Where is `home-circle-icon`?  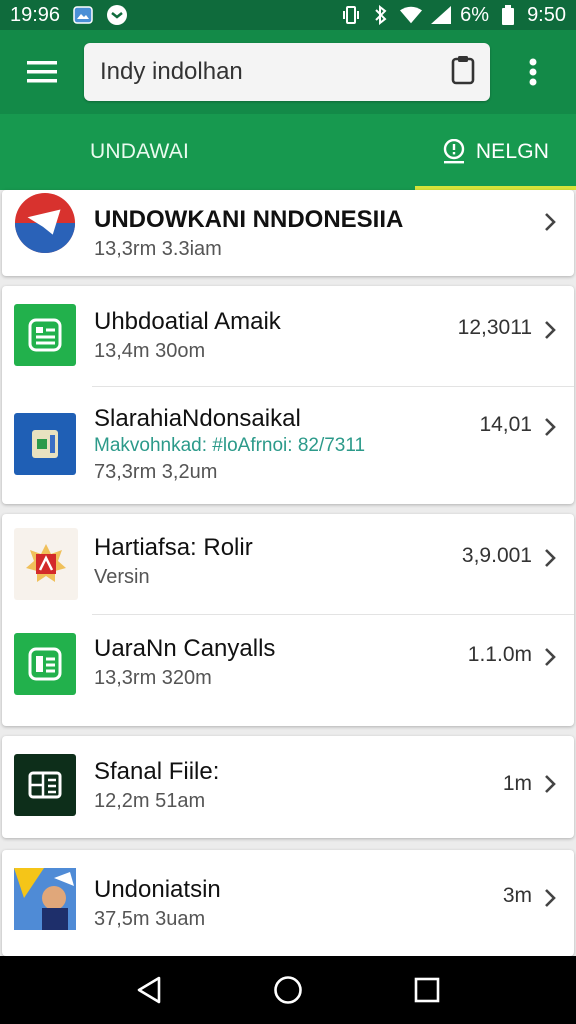
home-circle-icon is located at coordinates (288, 990).